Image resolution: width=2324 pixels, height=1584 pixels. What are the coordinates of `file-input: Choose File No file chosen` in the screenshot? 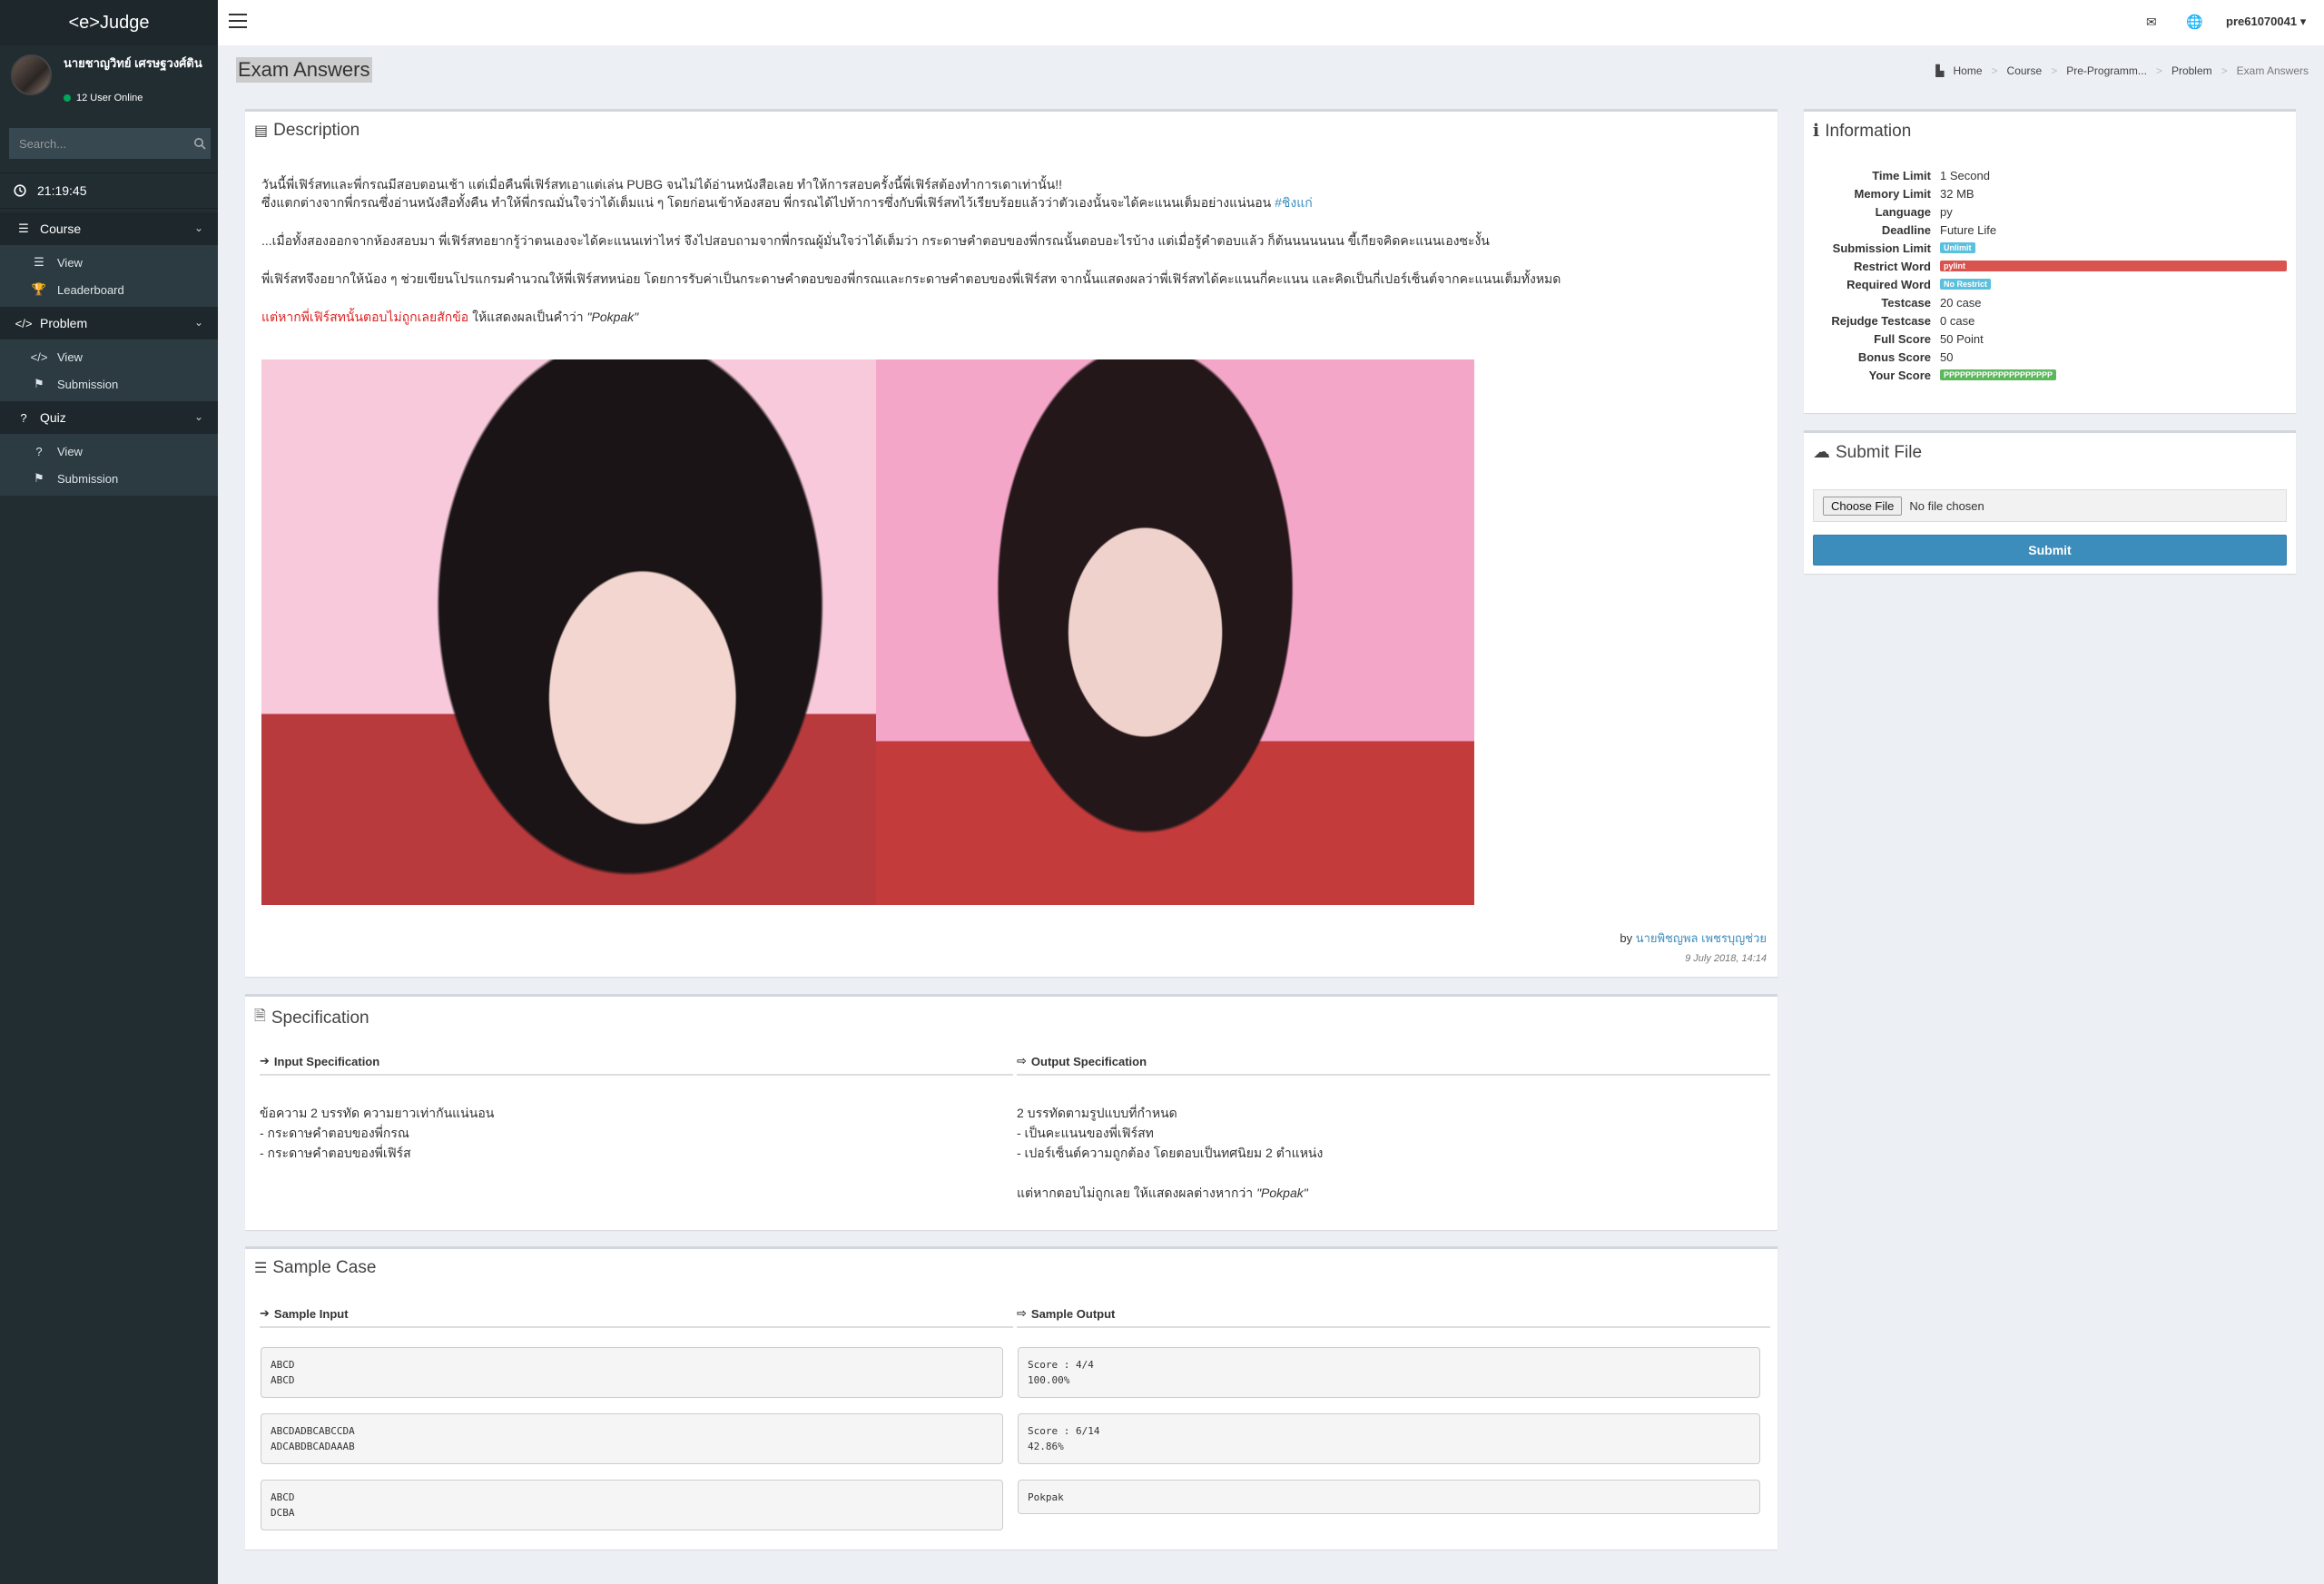 It's located at (2050, 505).